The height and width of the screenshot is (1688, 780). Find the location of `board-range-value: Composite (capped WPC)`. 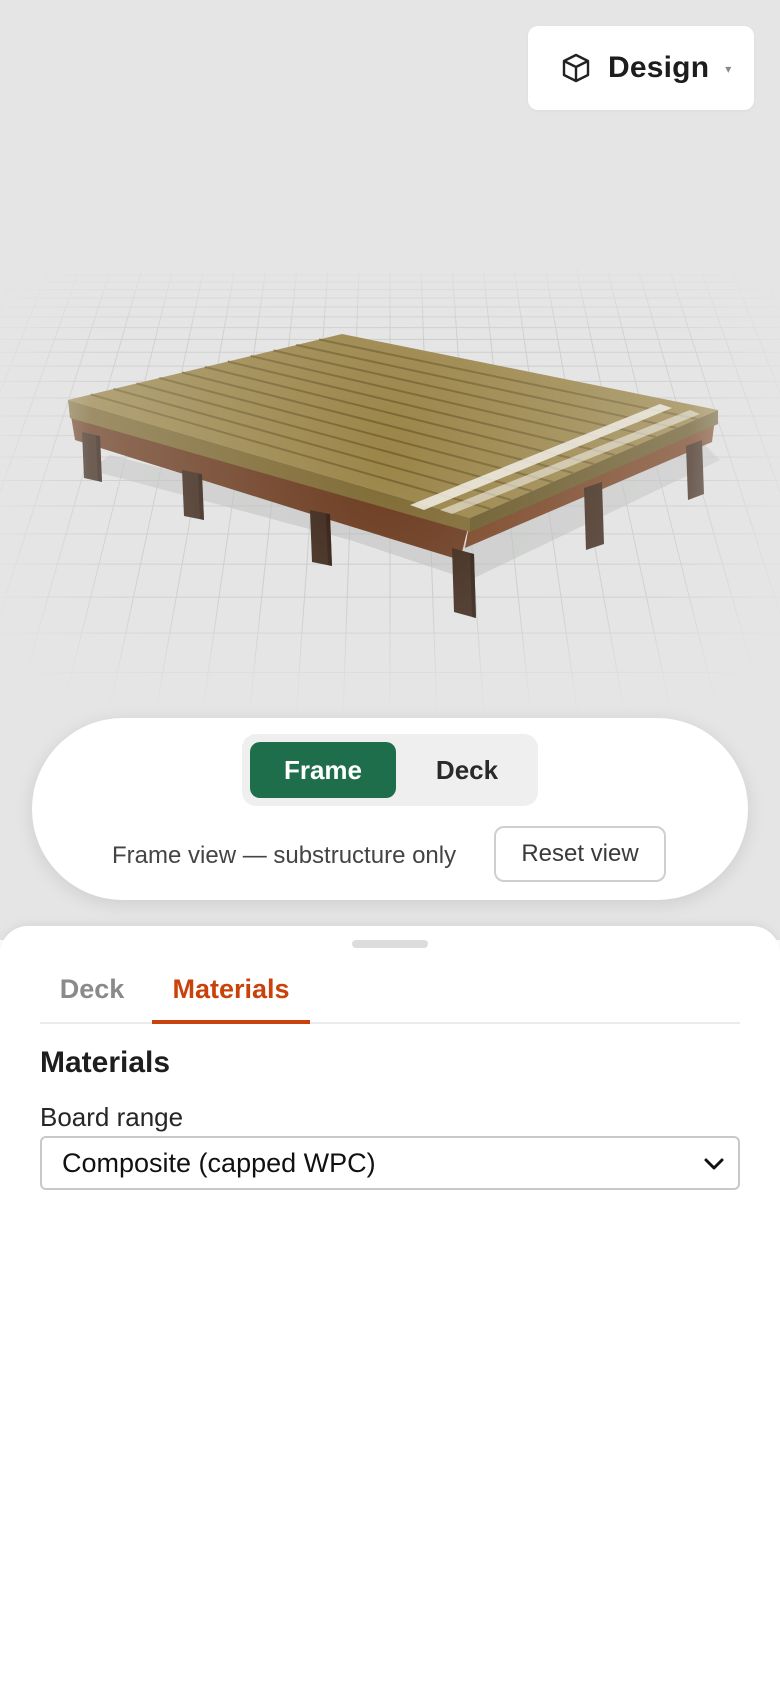

board-range-value: Composite (capped WPC) is located at coordinates (219, 1162).